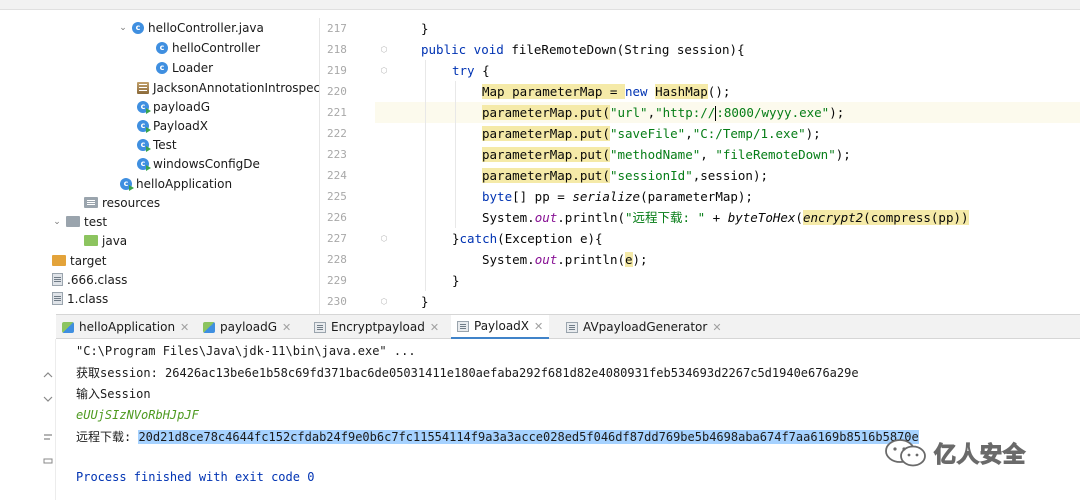 The image size is (1080, 500). I want to click on tree-item-helloapplication: c helloApplication, so click(176, 183).